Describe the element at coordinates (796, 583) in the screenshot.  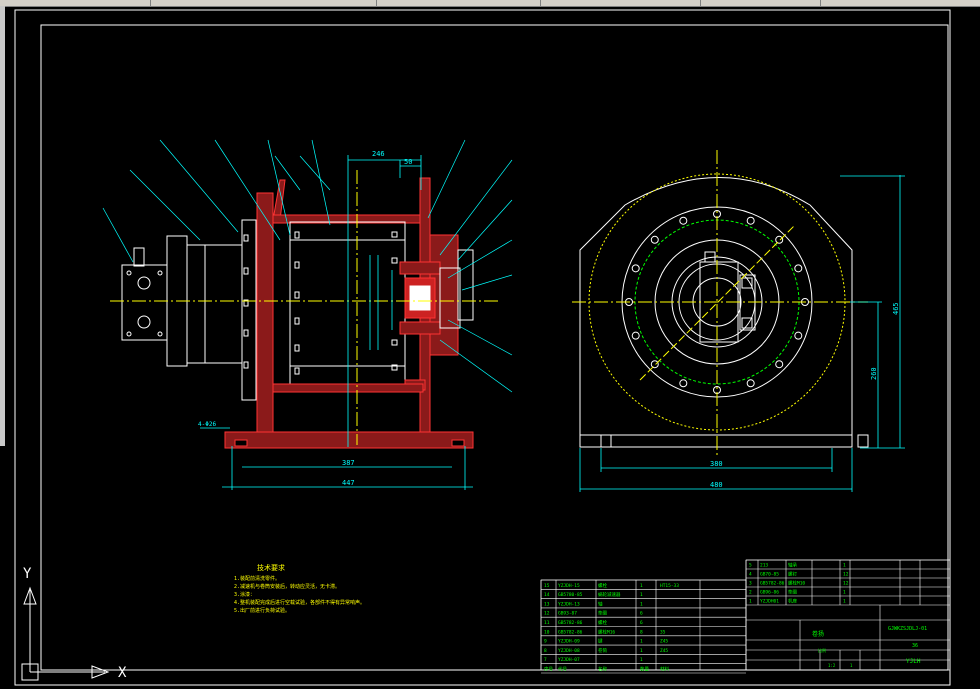
I see `upper-row-name: 螺栓M10` at that location.